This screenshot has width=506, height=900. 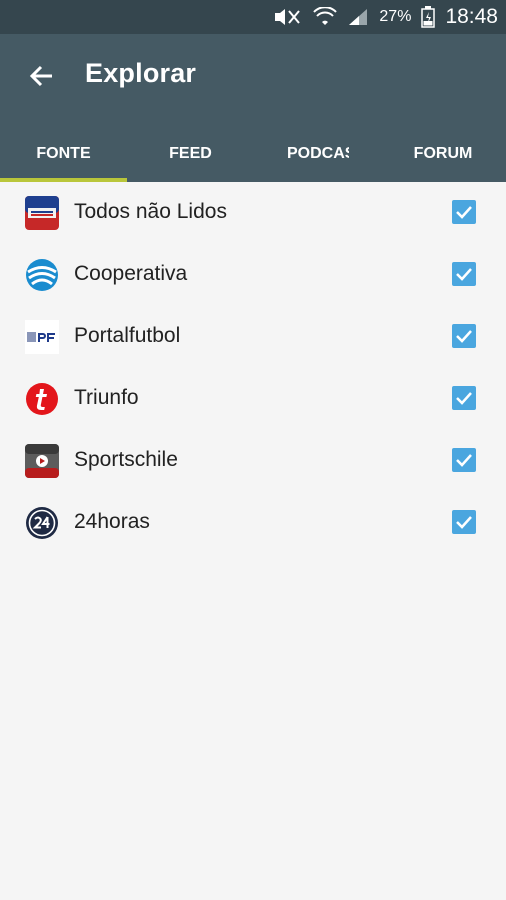 What do you see at coordinates (190, 154) in the screenshot?
I see `tab-feed: FEED` at bounding box center [190, 154].